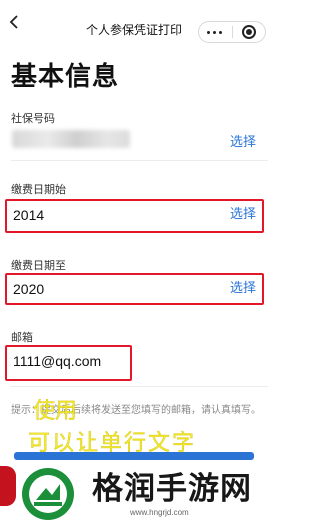 Image resolution: width=320 pixels, height=524 pixels. What do you see at coordinates (249, 32) in the screenshot?
I see `close-target-icon` at bounding box center [249, 32].